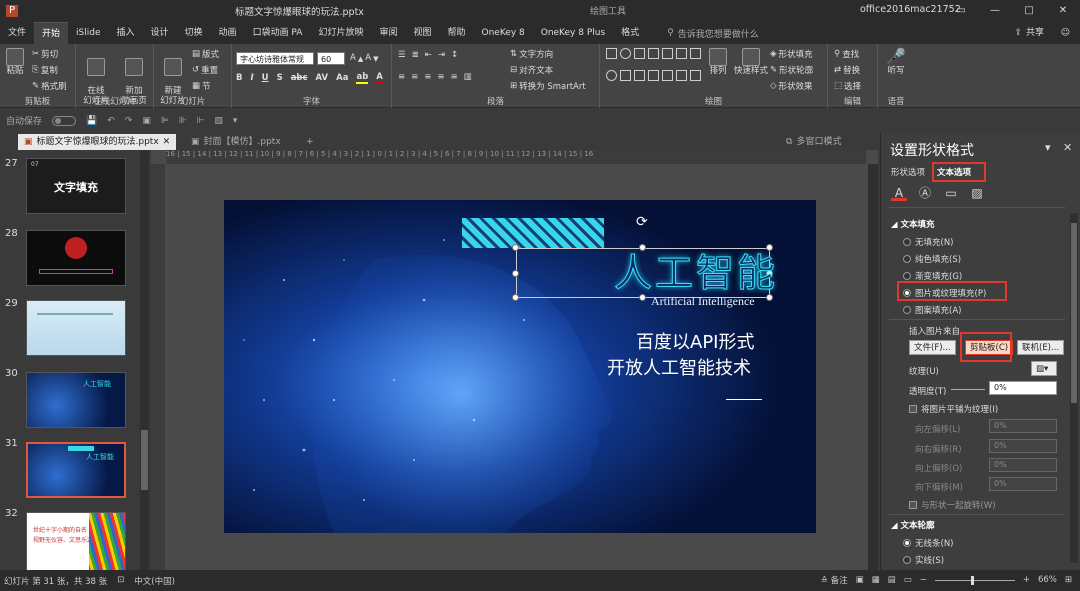 This screenshot has height=591, width=1080. What do you see at coordinates (129, 121) in the screenshot?
I see `redo-icon: ↷` at bounding box center [129, 121].